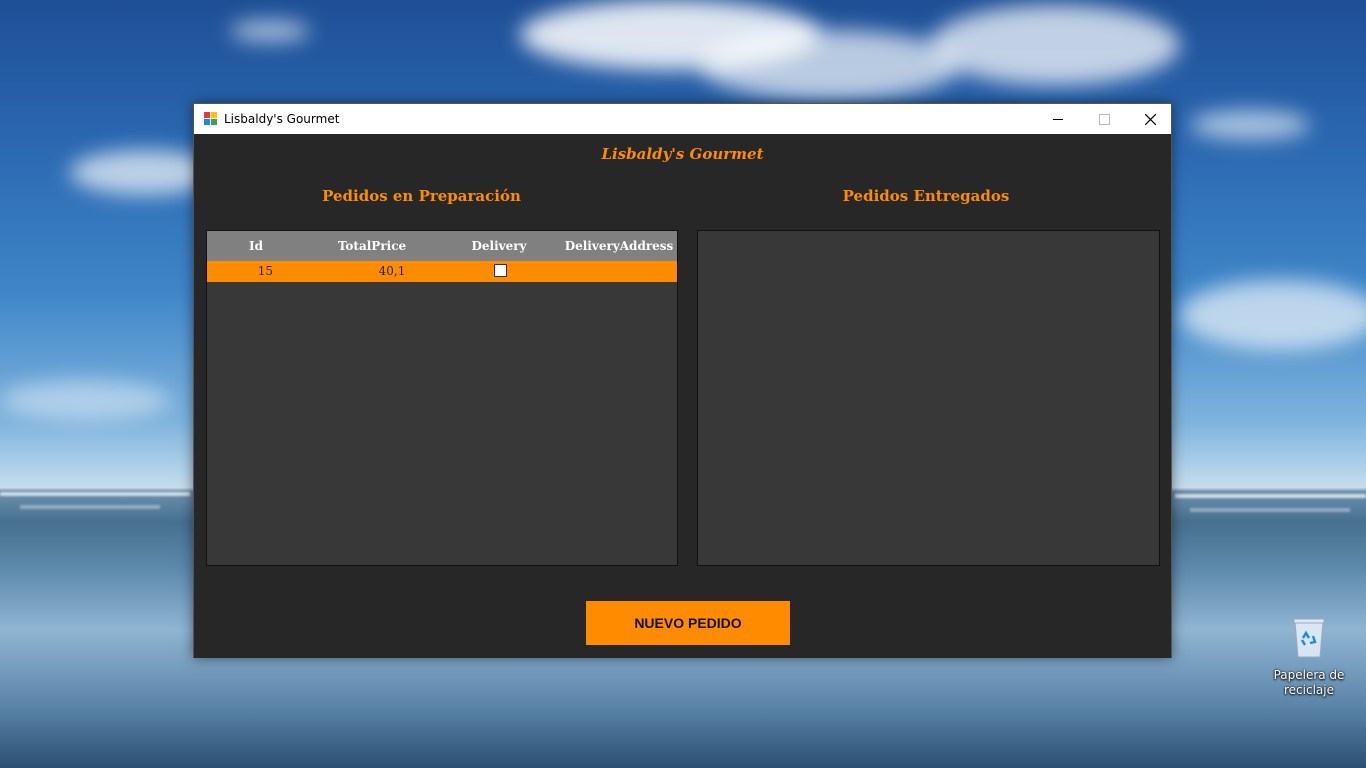  I want to click on minimize-icon, so click(1058, 119).